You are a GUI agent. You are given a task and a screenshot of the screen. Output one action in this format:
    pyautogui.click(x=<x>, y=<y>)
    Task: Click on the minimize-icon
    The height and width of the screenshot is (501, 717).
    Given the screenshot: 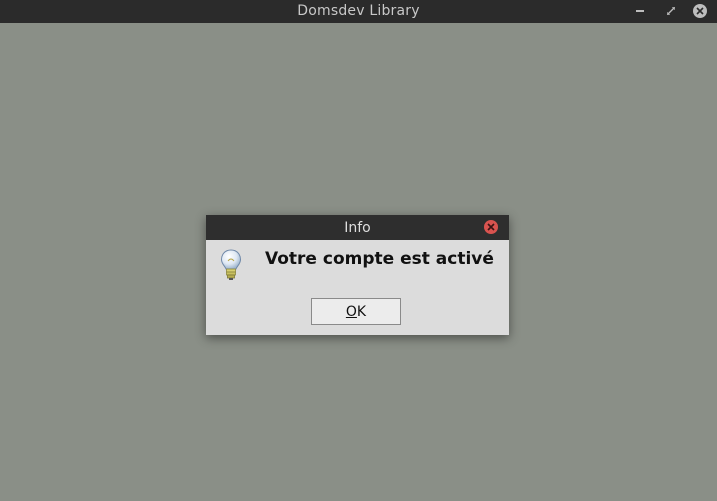 What is the action you would take?
    pyautogui.click(x=640, y=11)
    